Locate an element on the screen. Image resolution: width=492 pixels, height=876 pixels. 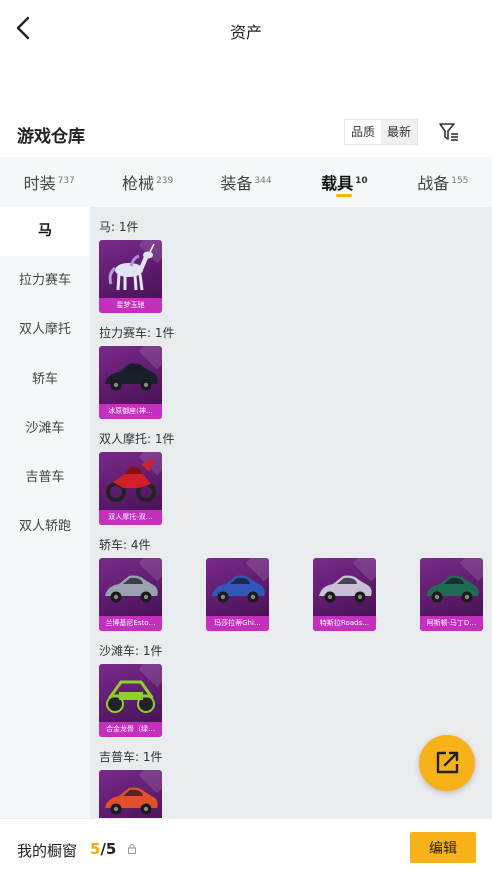
sidebar-item-sedan: 轿车 is located at coordinates (45, 379).